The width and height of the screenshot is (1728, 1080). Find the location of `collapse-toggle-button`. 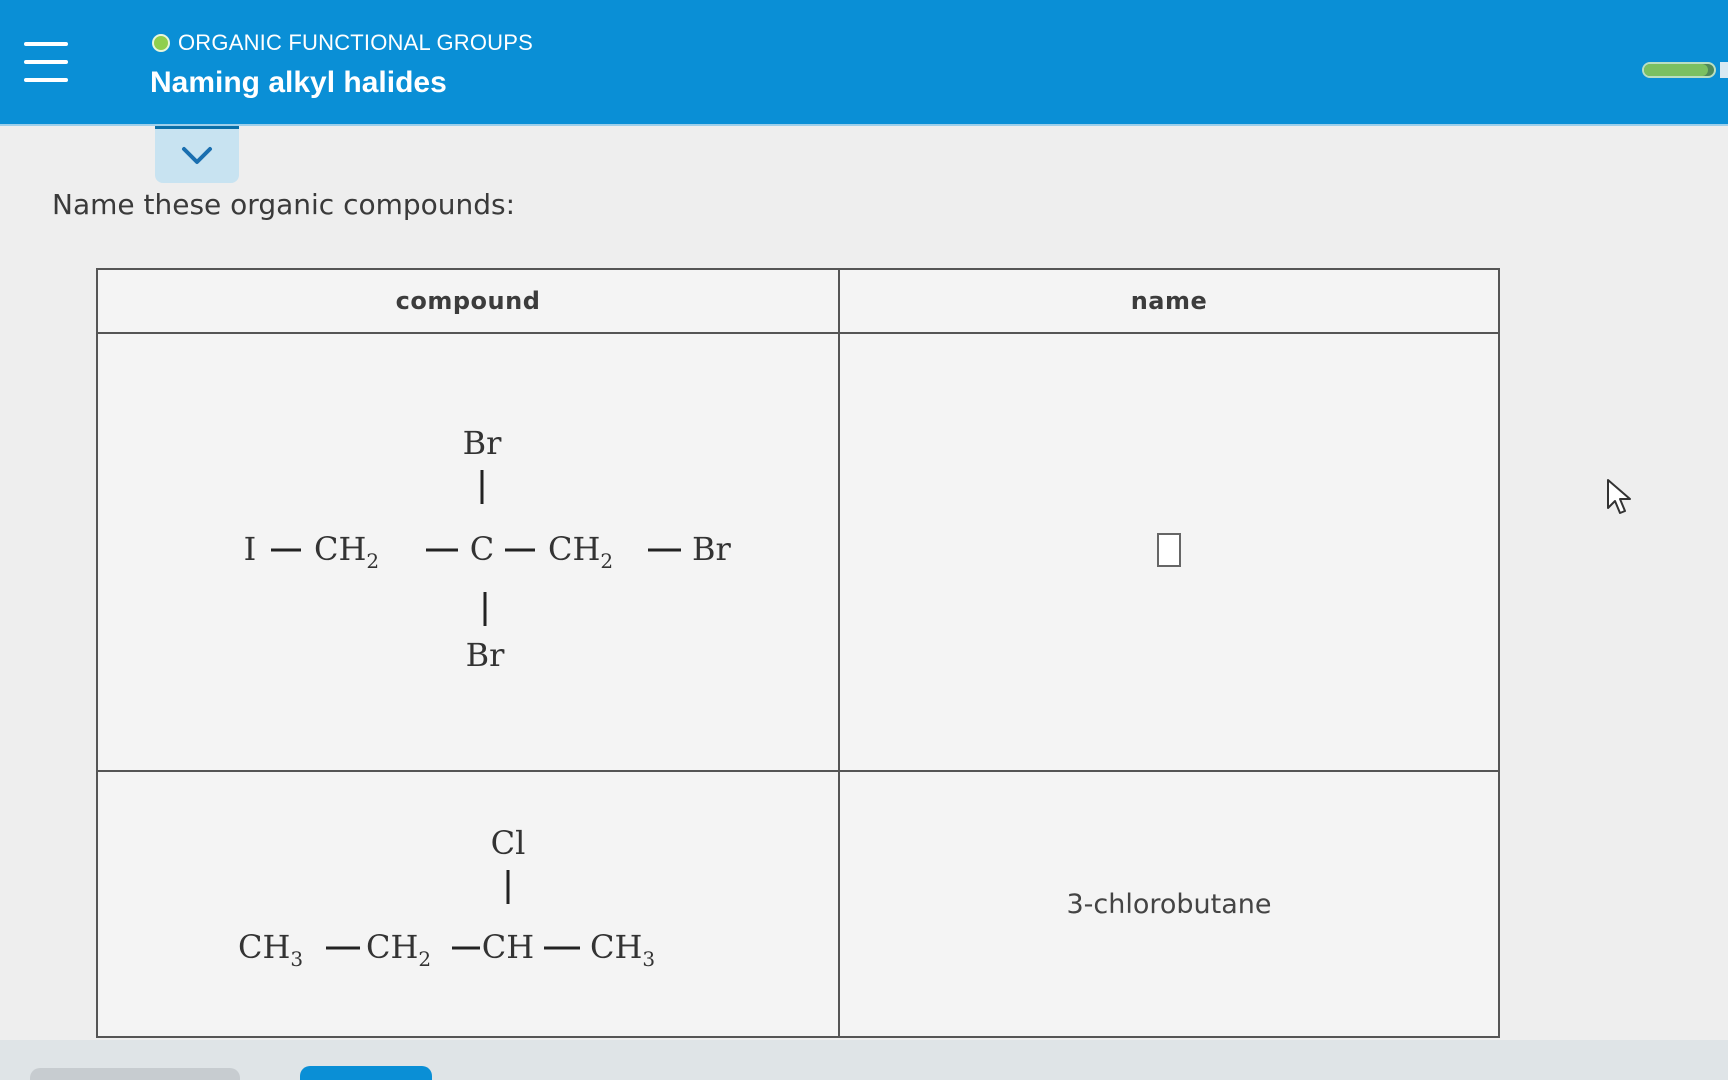

collapse-toggle-button is located at coordinates (197, 154).